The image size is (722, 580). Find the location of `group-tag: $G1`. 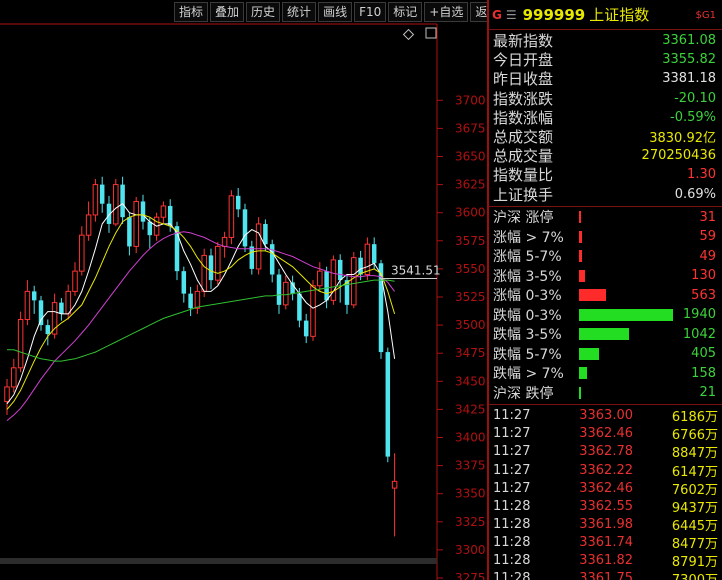

group-tag: $G1 is located at coordinates (705, 15).